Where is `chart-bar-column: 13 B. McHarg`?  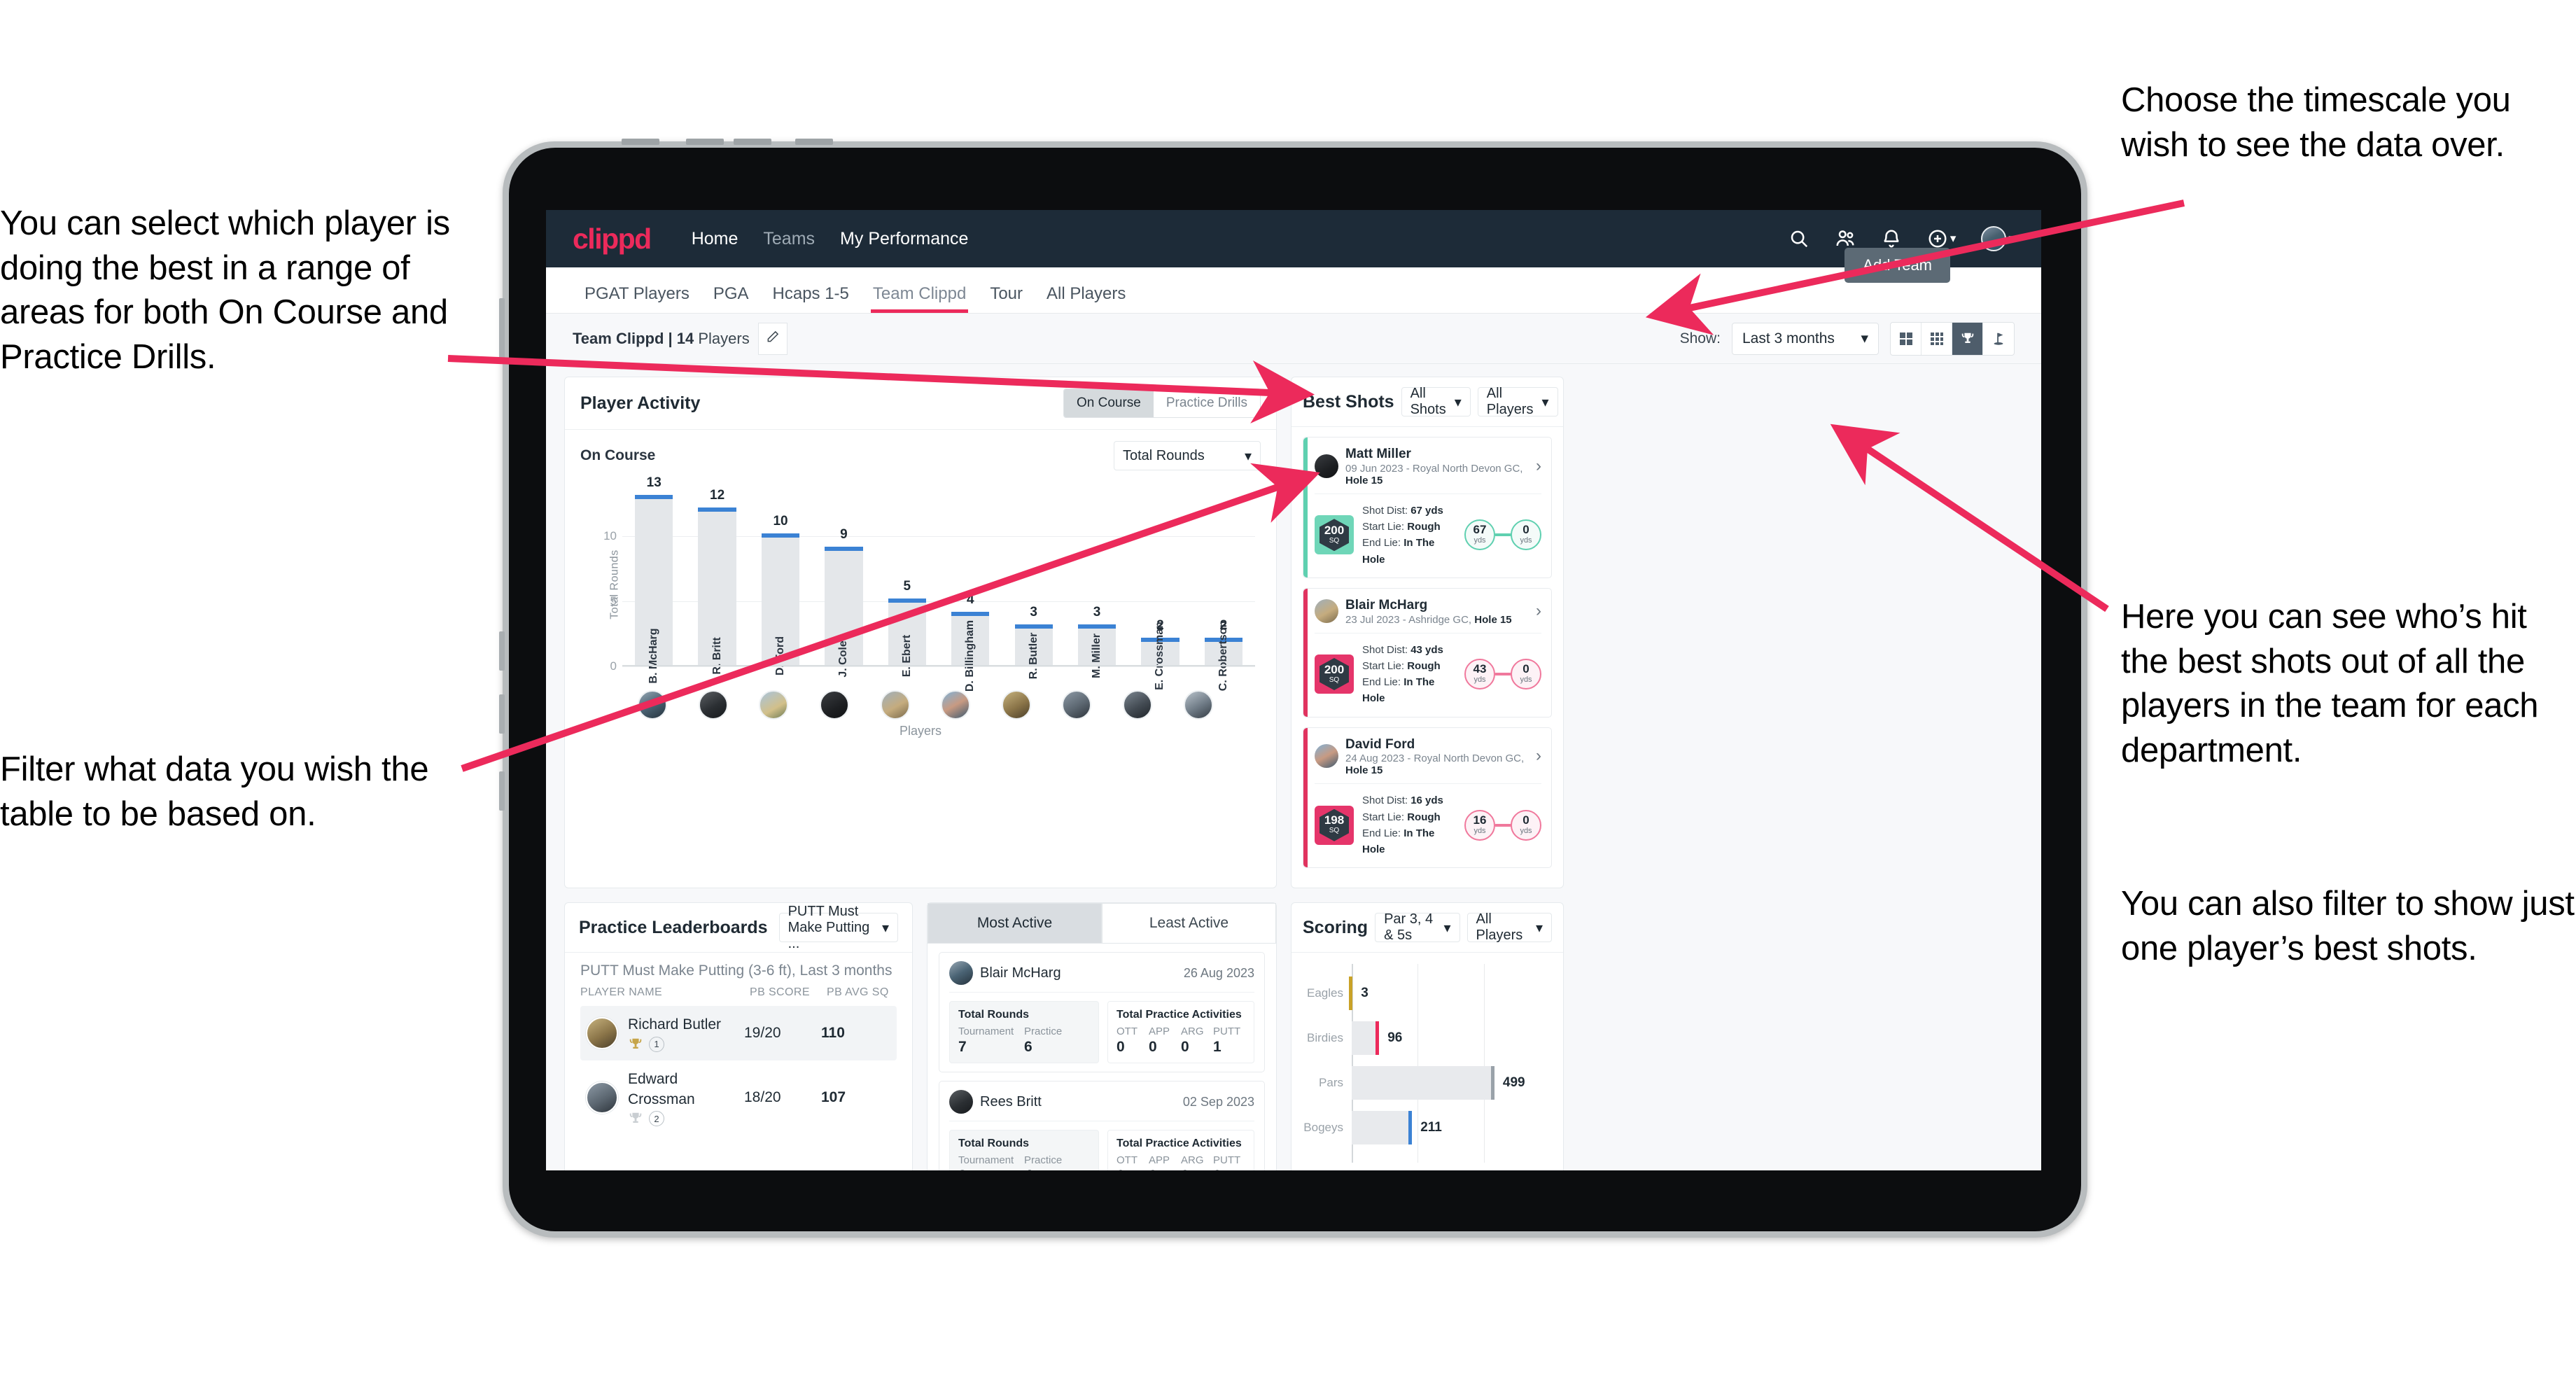
chart-bar-column: 13 B. McHarg is located at coordinates (653, 579).